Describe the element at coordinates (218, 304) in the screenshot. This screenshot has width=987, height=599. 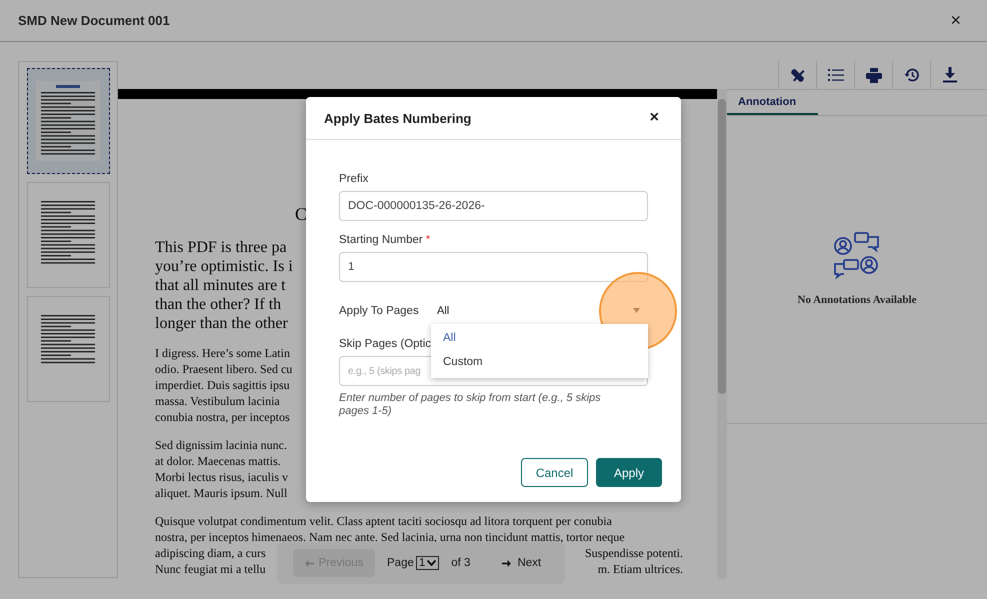
I see `document-text-line: than the other? If th` at that location.